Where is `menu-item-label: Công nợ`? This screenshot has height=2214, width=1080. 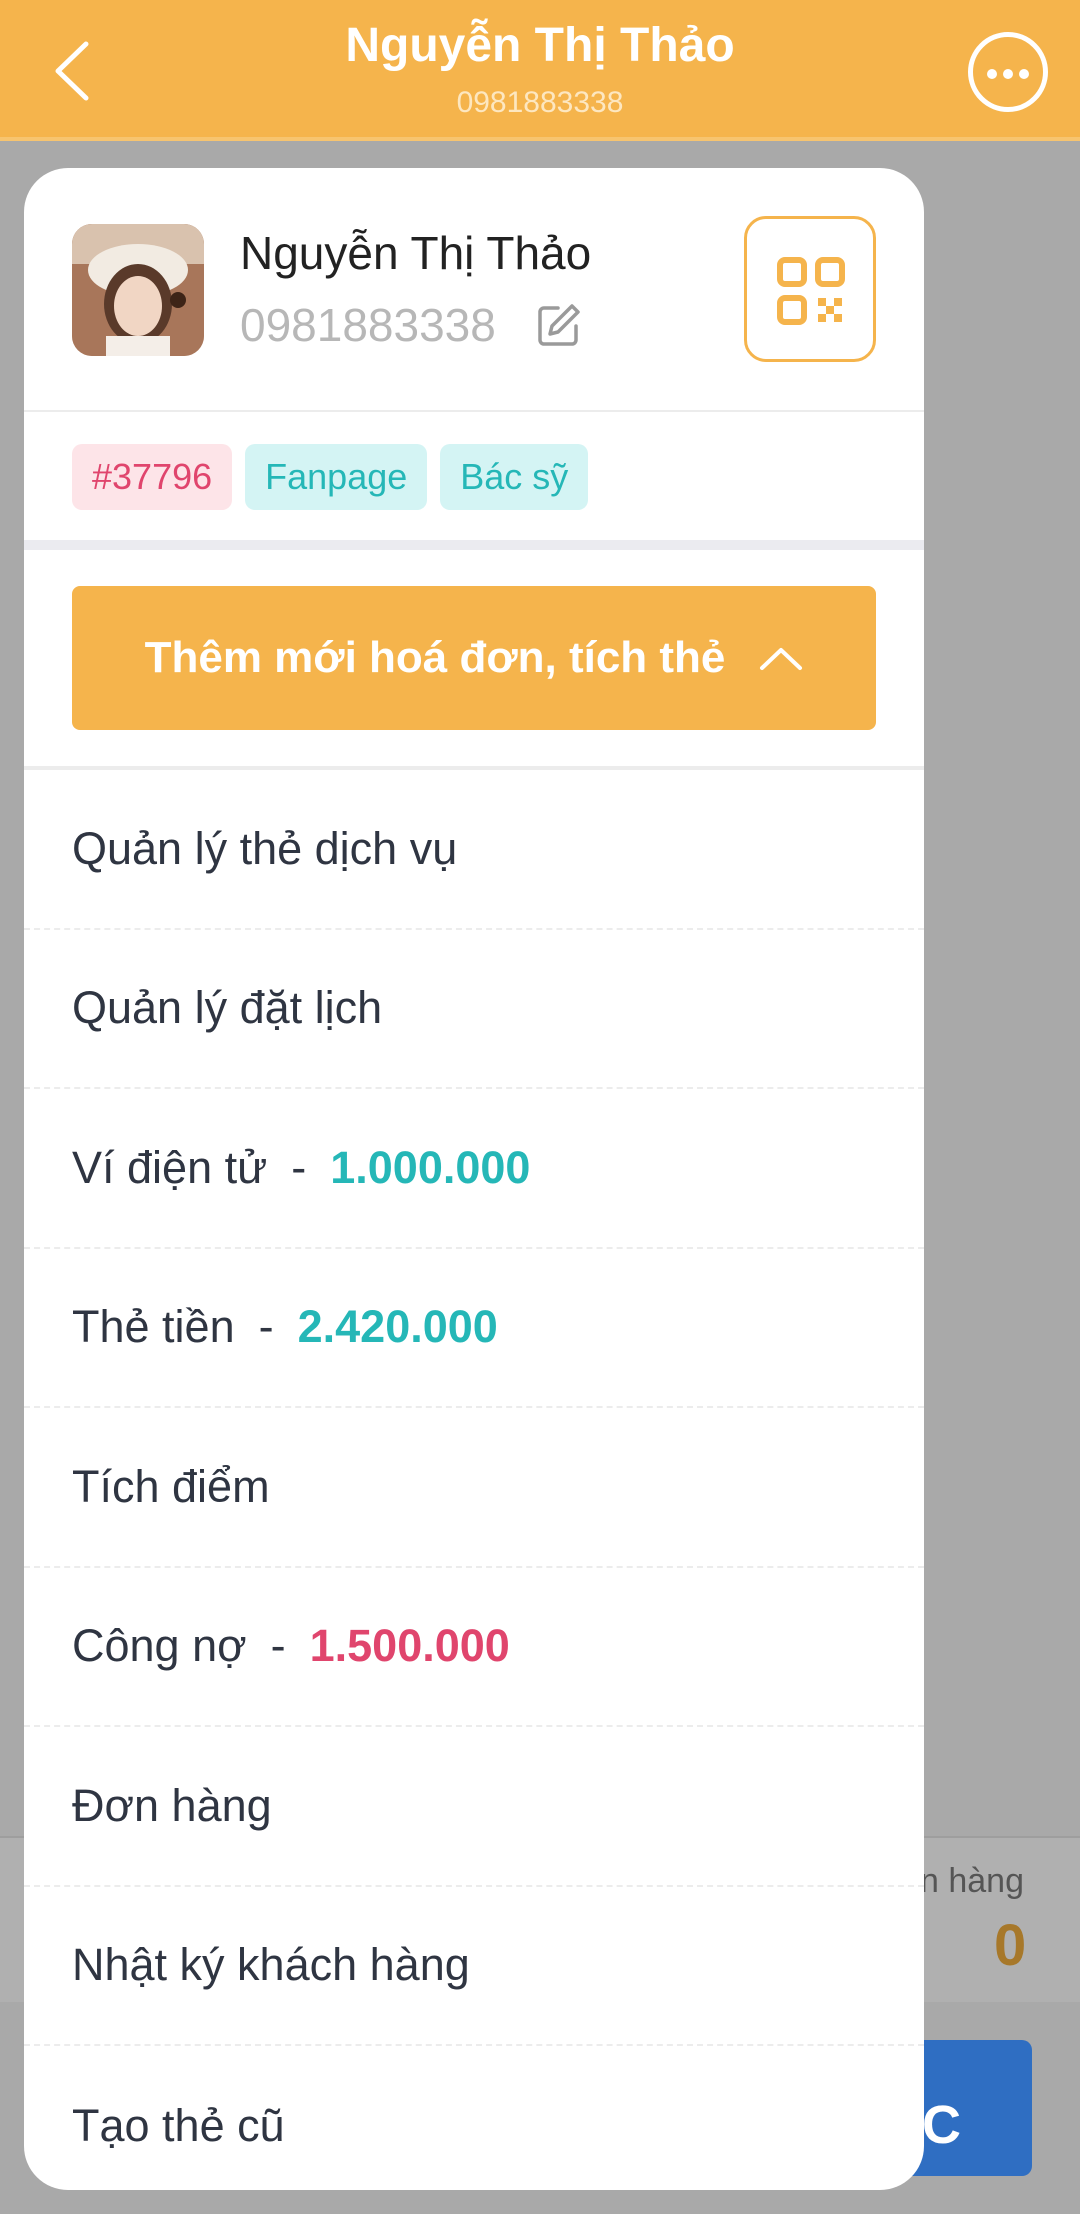 menu-item-label: Công nợ is located at coordinates (159, 1646).